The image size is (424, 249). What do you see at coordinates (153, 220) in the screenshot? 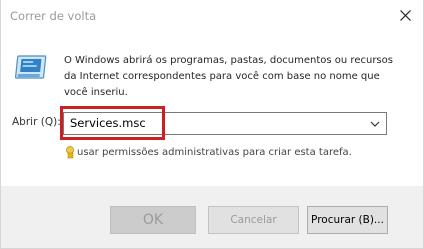
I see `ok-button: OK` at bounding box center [153, 220].